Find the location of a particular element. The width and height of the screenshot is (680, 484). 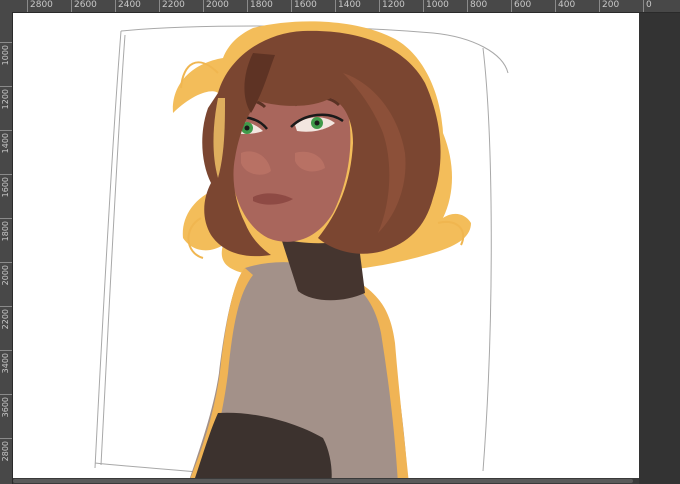

ruler-tick: 2400 is located at coordinates (128, 6).